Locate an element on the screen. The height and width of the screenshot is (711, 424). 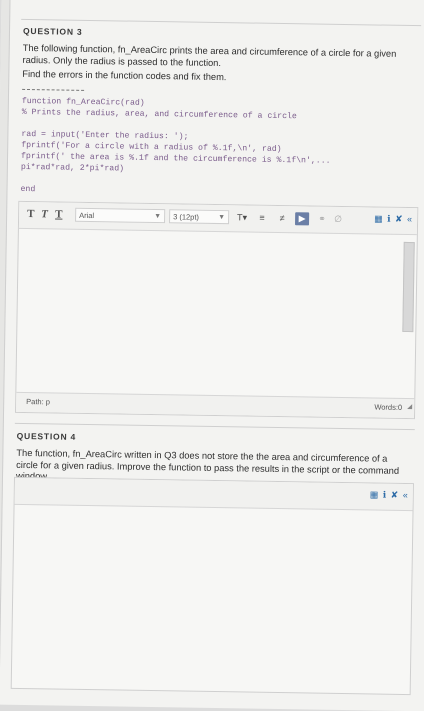
resize-handle is located at coordinates (410, 407).